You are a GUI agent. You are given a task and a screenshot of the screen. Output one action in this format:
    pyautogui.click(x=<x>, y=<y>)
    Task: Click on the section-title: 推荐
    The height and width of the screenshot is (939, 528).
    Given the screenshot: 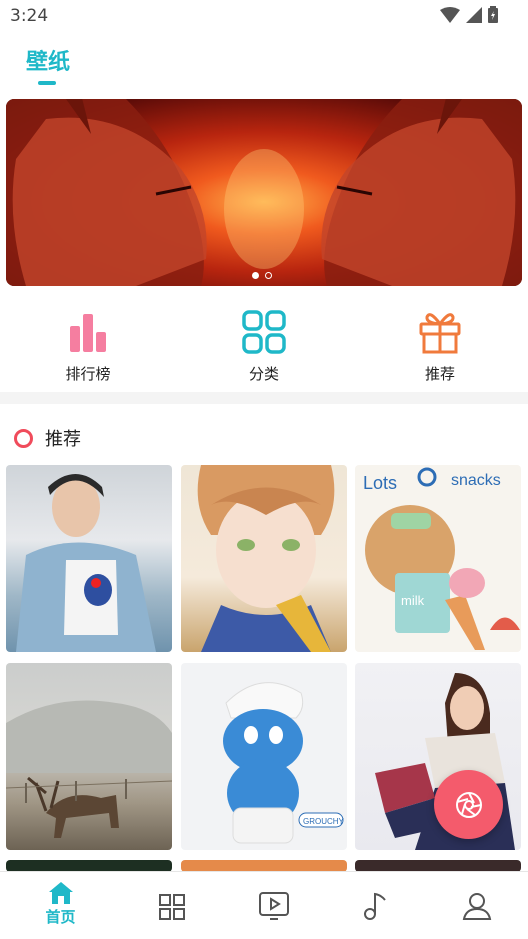 What is the action you would take?
    pyautogui.click(x=63, y=439)
    